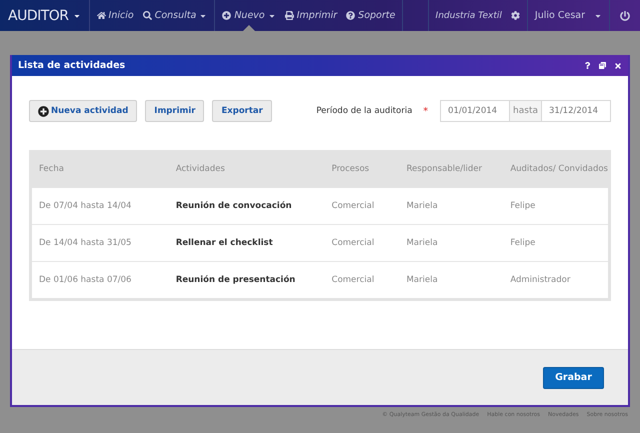  What do you see at coordinates (38, 16) in the screenshot?
I see `brand-logo: AUDITOR` at bounding box center [38, 16].